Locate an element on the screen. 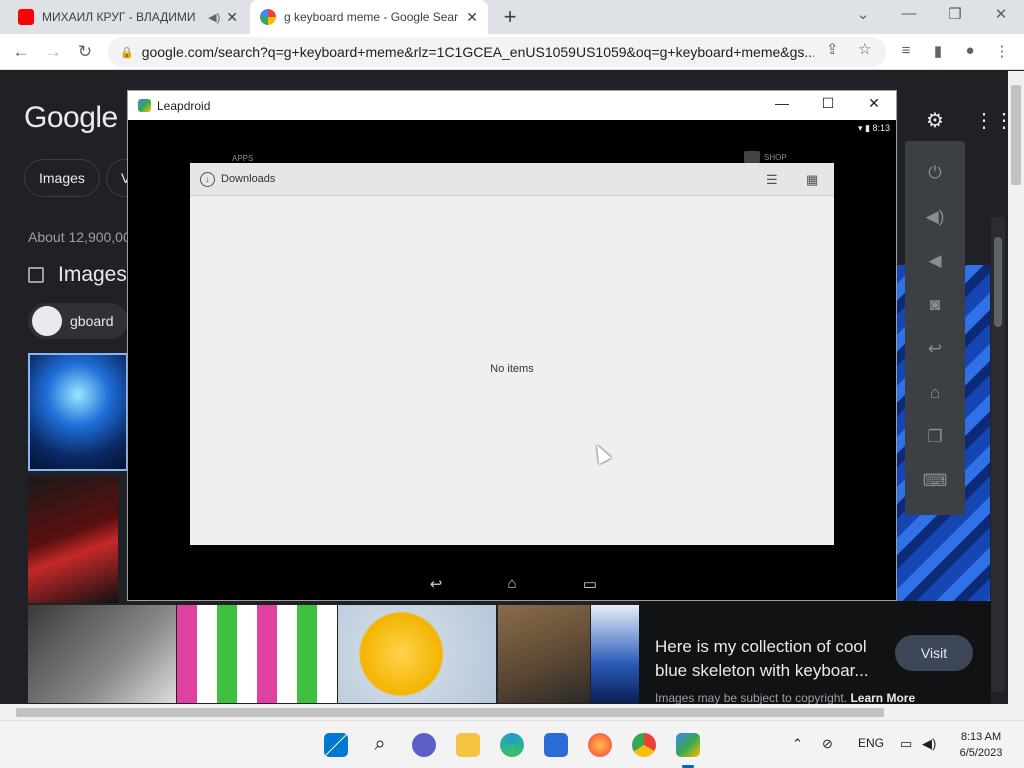  result-stats: About 12,900,00 is located at coordinates (79, 237).